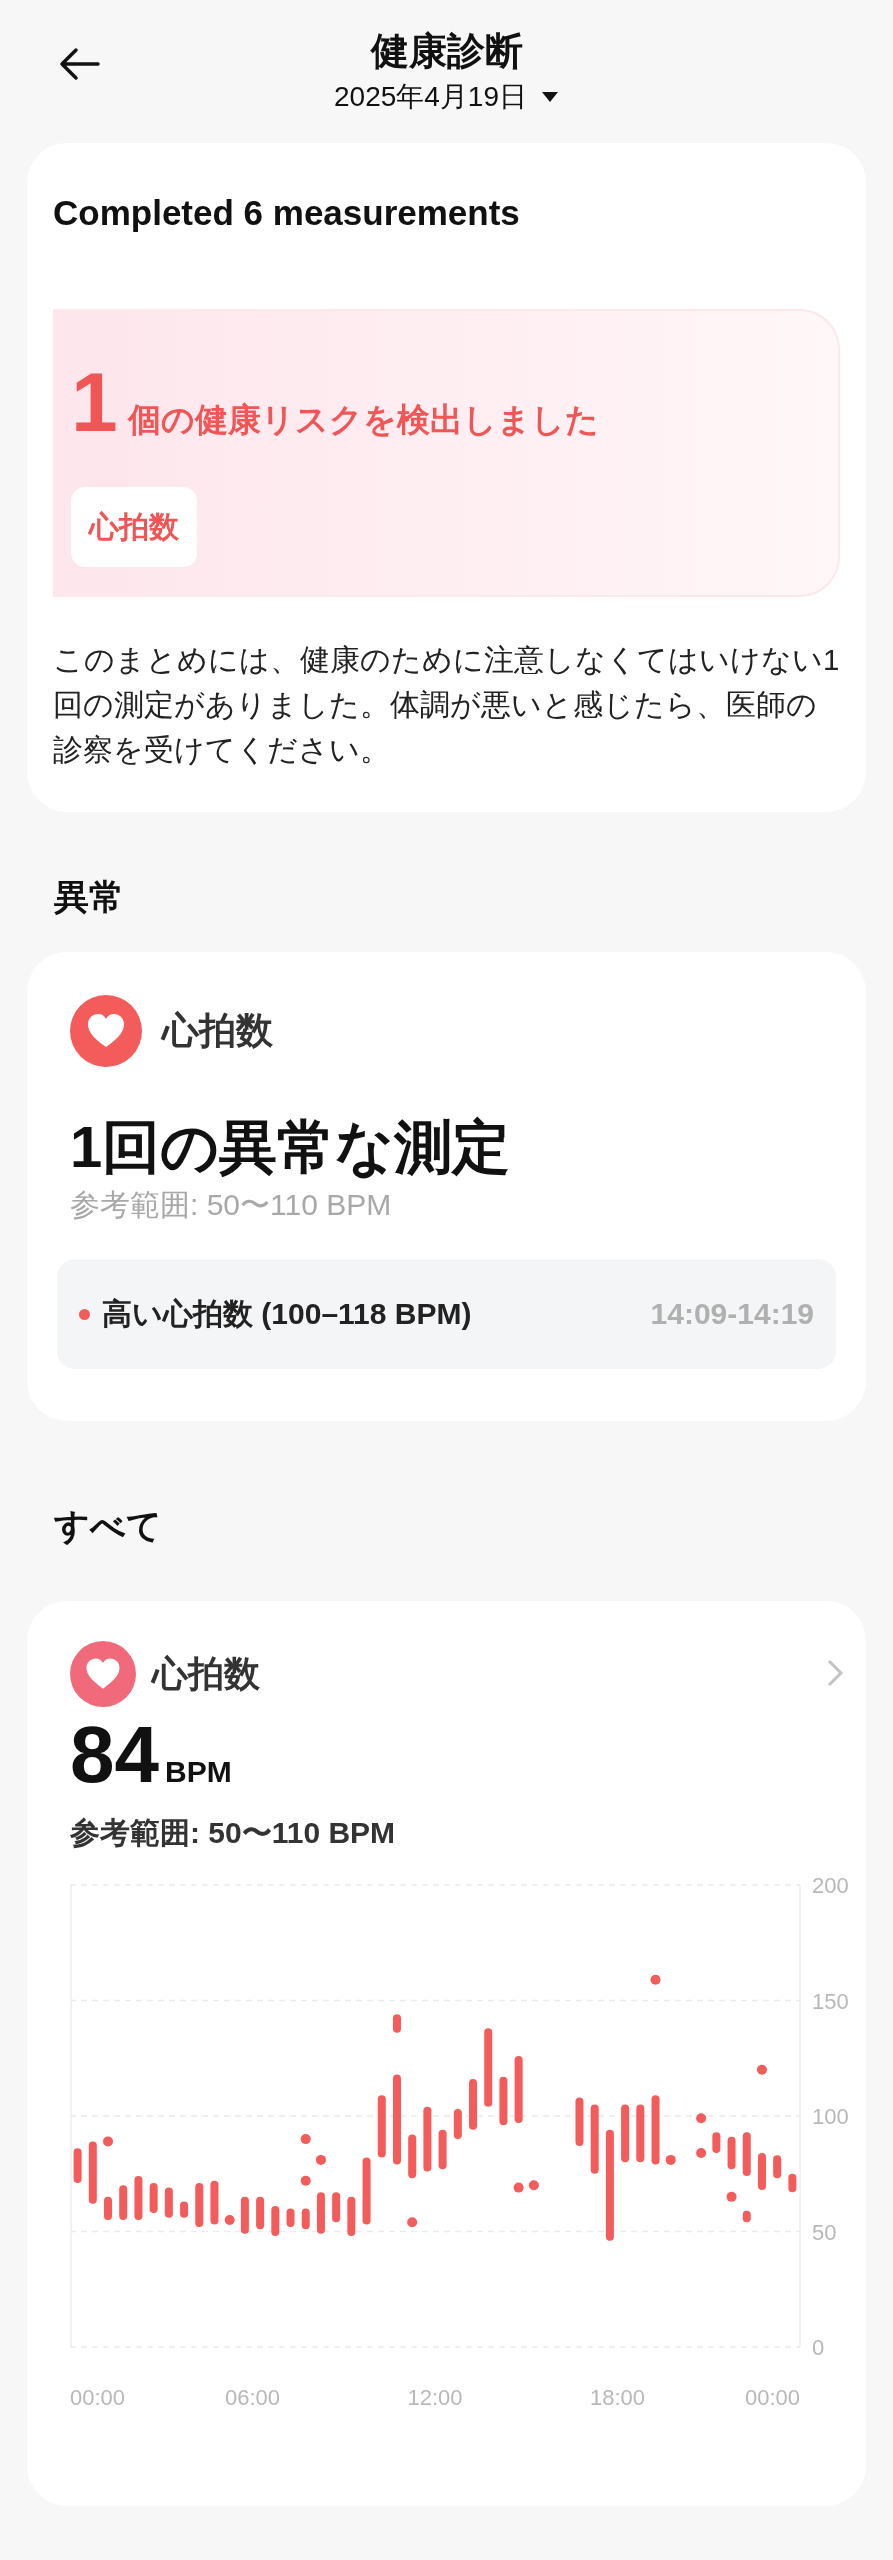 Image resolution: width=893 pixels, height=2560 pixels. What do you see at coordinates (252, 2397) in the screenshot?
I see `axis-label: 06:00` at bounding box center [252, 2397].